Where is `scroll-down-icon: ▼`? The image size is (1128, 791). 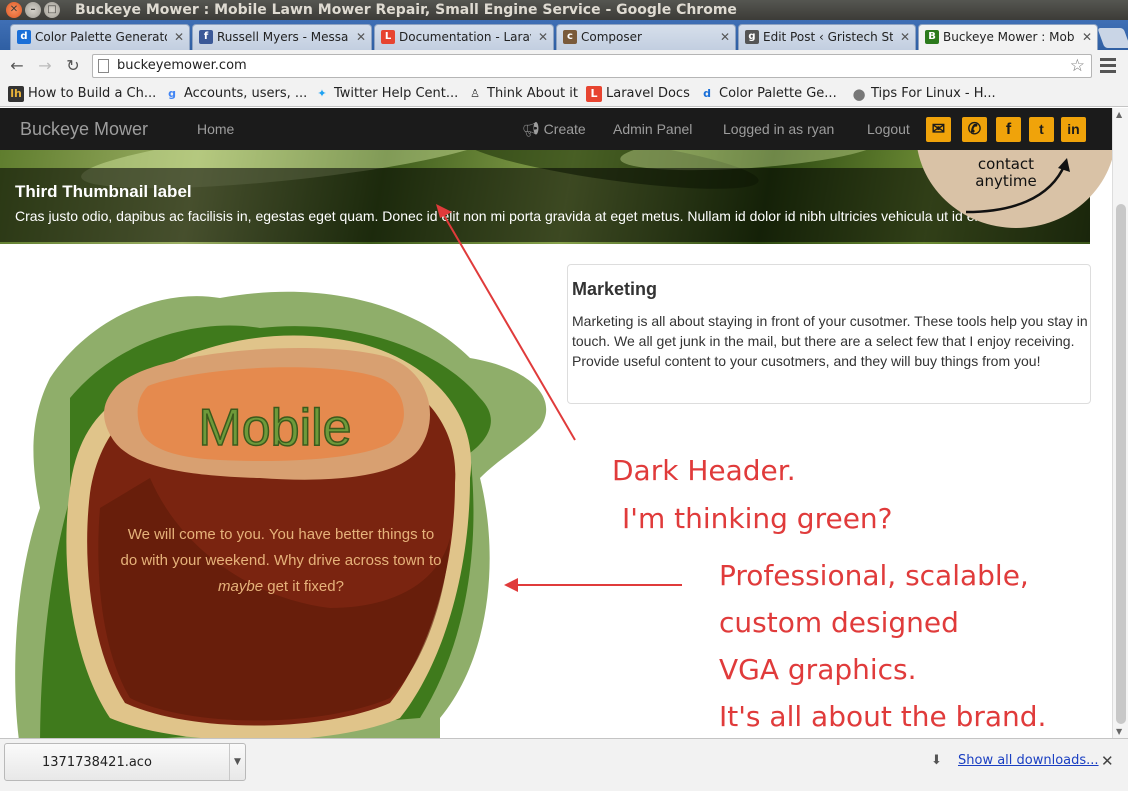
scroll-down-icon: ▼ is located at coordinates (1119, 731).